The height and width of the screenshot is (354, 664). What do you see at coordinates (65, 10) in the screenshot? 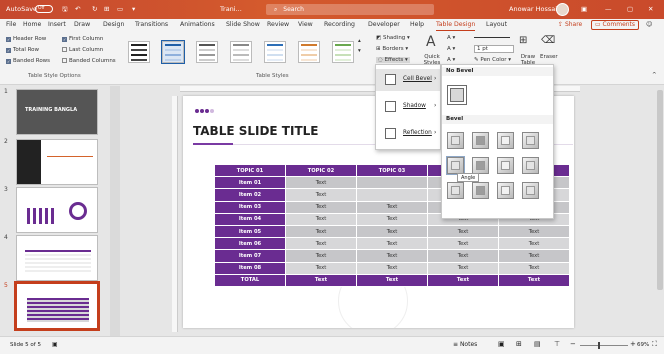
I see `save-icon: 🖫` at bounding box center [65, 10].